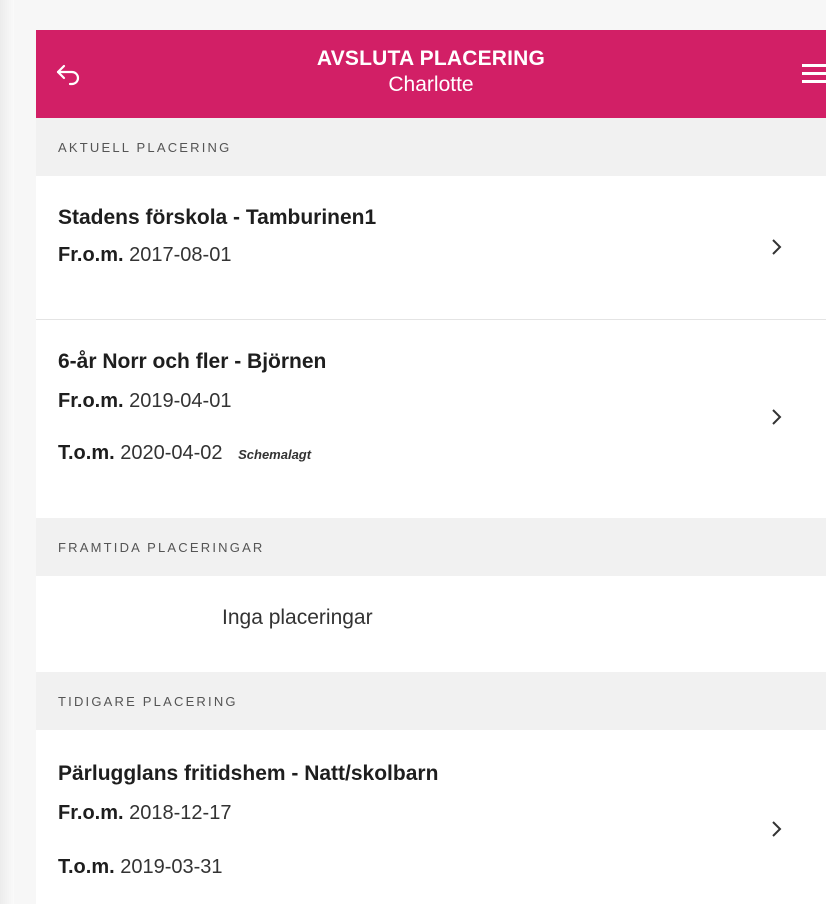 This screenshot has width=826, height=904. I want to click on from-date: 2017-08-01, so click(180, 255).